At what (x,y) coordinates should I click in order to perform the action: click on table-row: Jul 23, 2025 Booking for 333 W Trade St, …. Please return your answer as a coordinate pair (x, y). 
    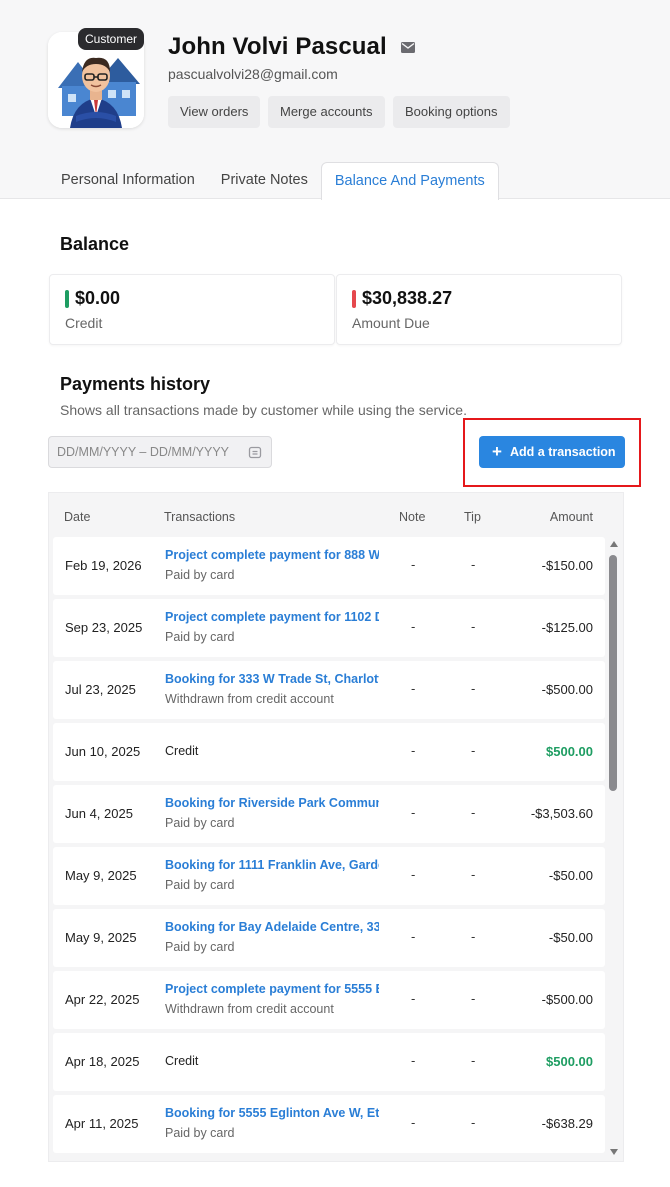
    Looking at the image, I should click on (329, 690).